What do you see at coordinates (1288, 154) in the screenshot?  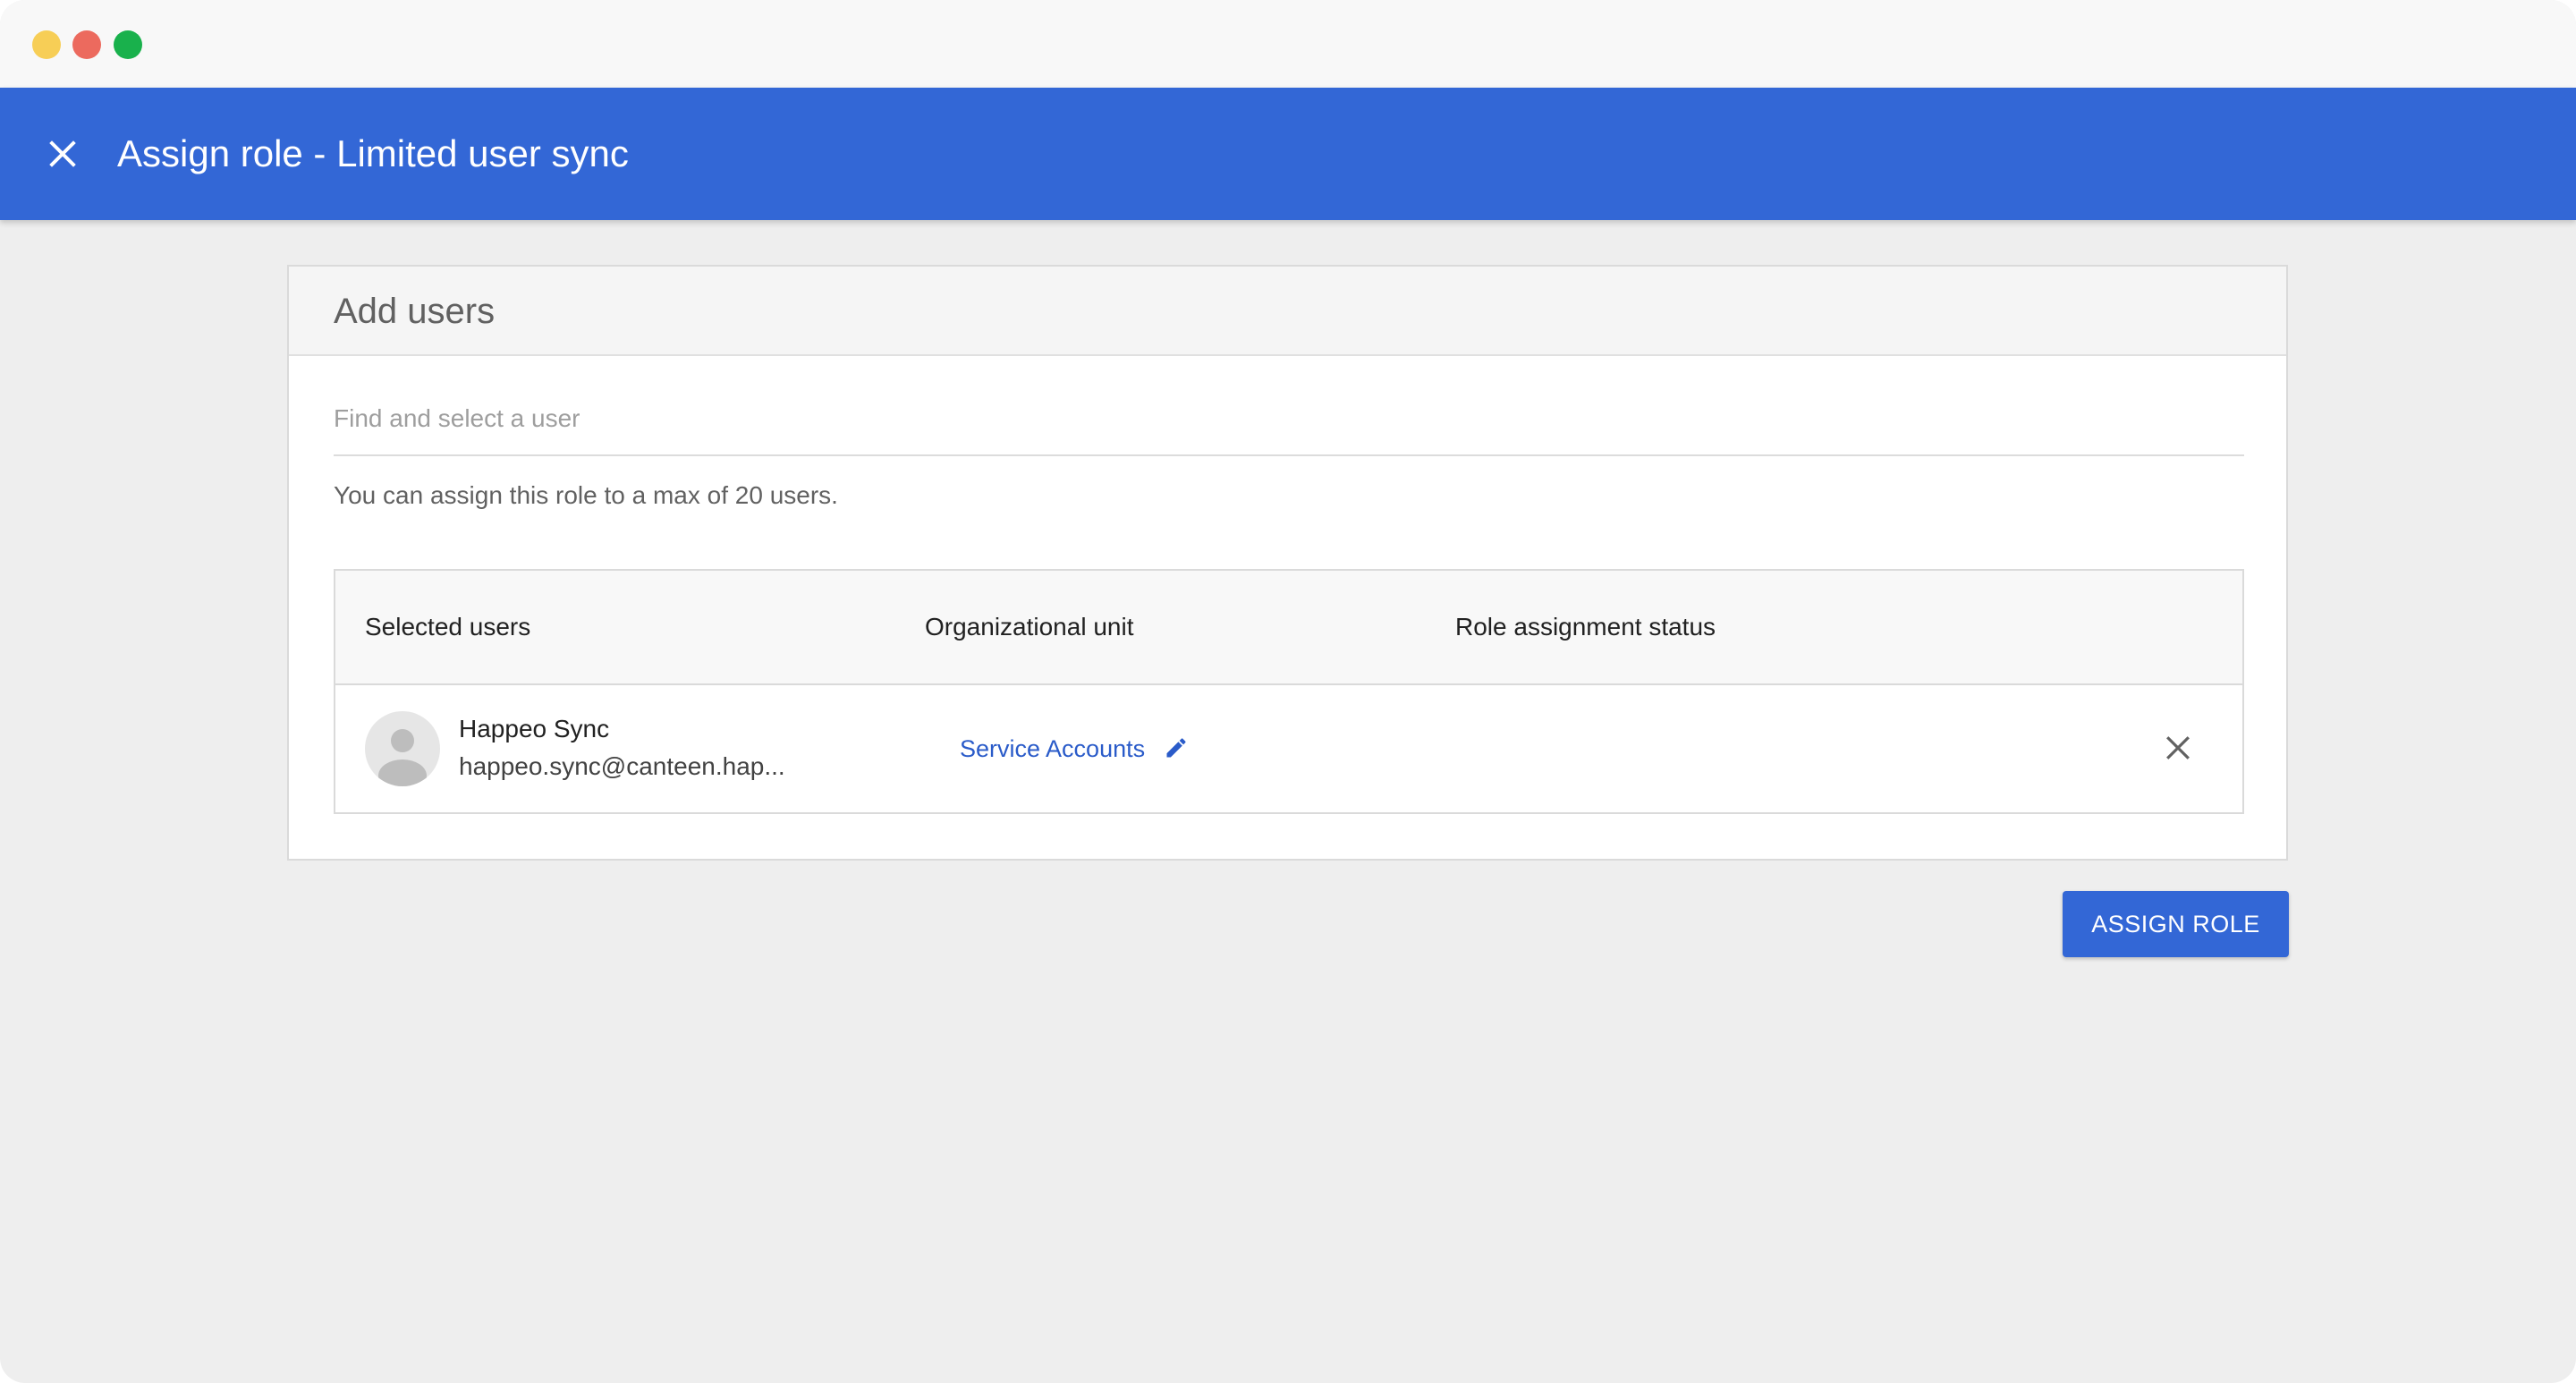 I see `app-header: Assign role - Limited user sync` at bounding box center [1288, 154].